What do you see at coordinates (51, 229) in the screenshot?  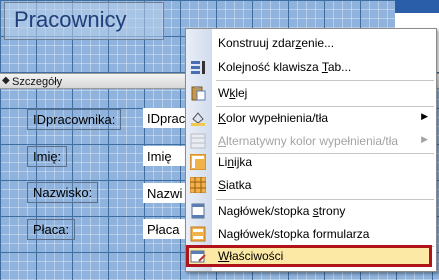 I see `label-placa: Płaca:` at bounding box center [51, 229].